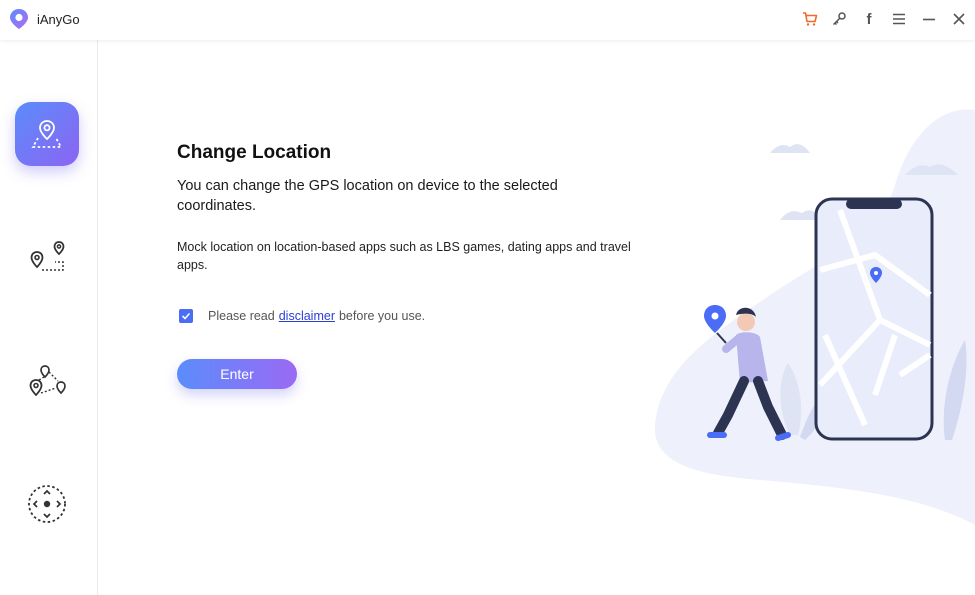 This screenshot has width=975, height=595. I want to click on multi-pins-route-icon, so click(47, 381).